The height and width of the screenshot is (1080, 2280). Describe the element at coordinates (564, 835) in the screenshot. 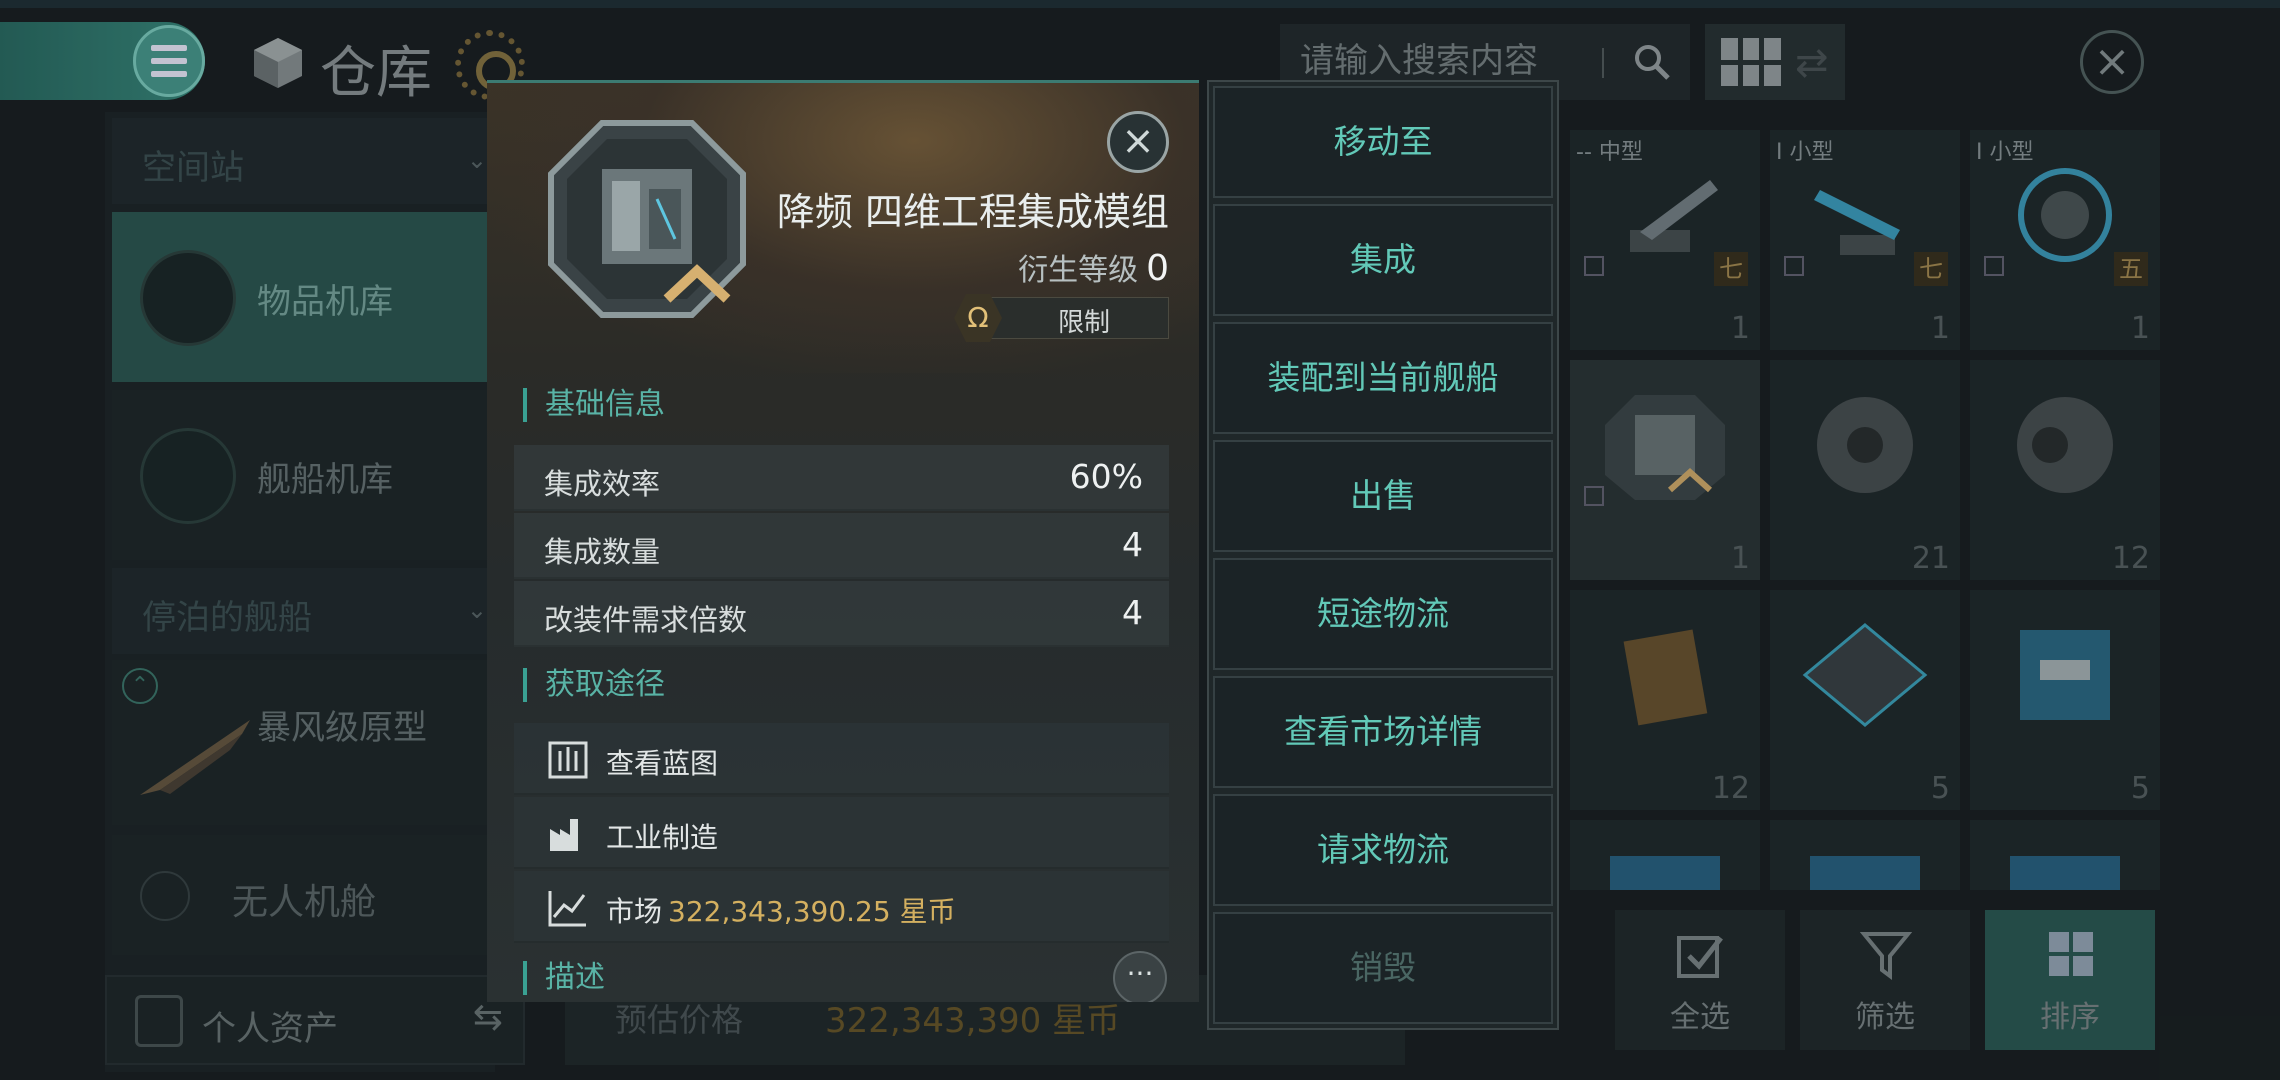

I see `factory-icon` at that location.